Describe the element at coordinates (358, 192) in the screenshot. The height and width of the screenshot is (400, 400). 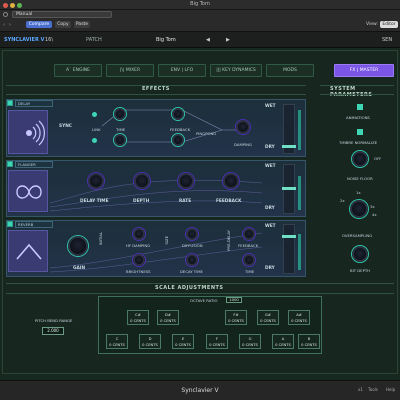
I see `os-opt-1x: 1x` at that location.